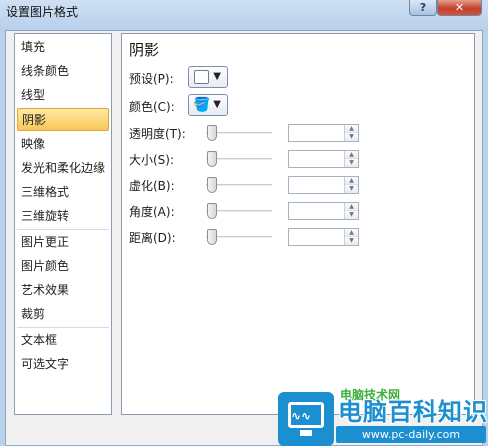  What do you see at coordinates (323, 185) in the screenshot?
I see `blur-spinbox: ▲ ▼` at bounding box center [323, 185].